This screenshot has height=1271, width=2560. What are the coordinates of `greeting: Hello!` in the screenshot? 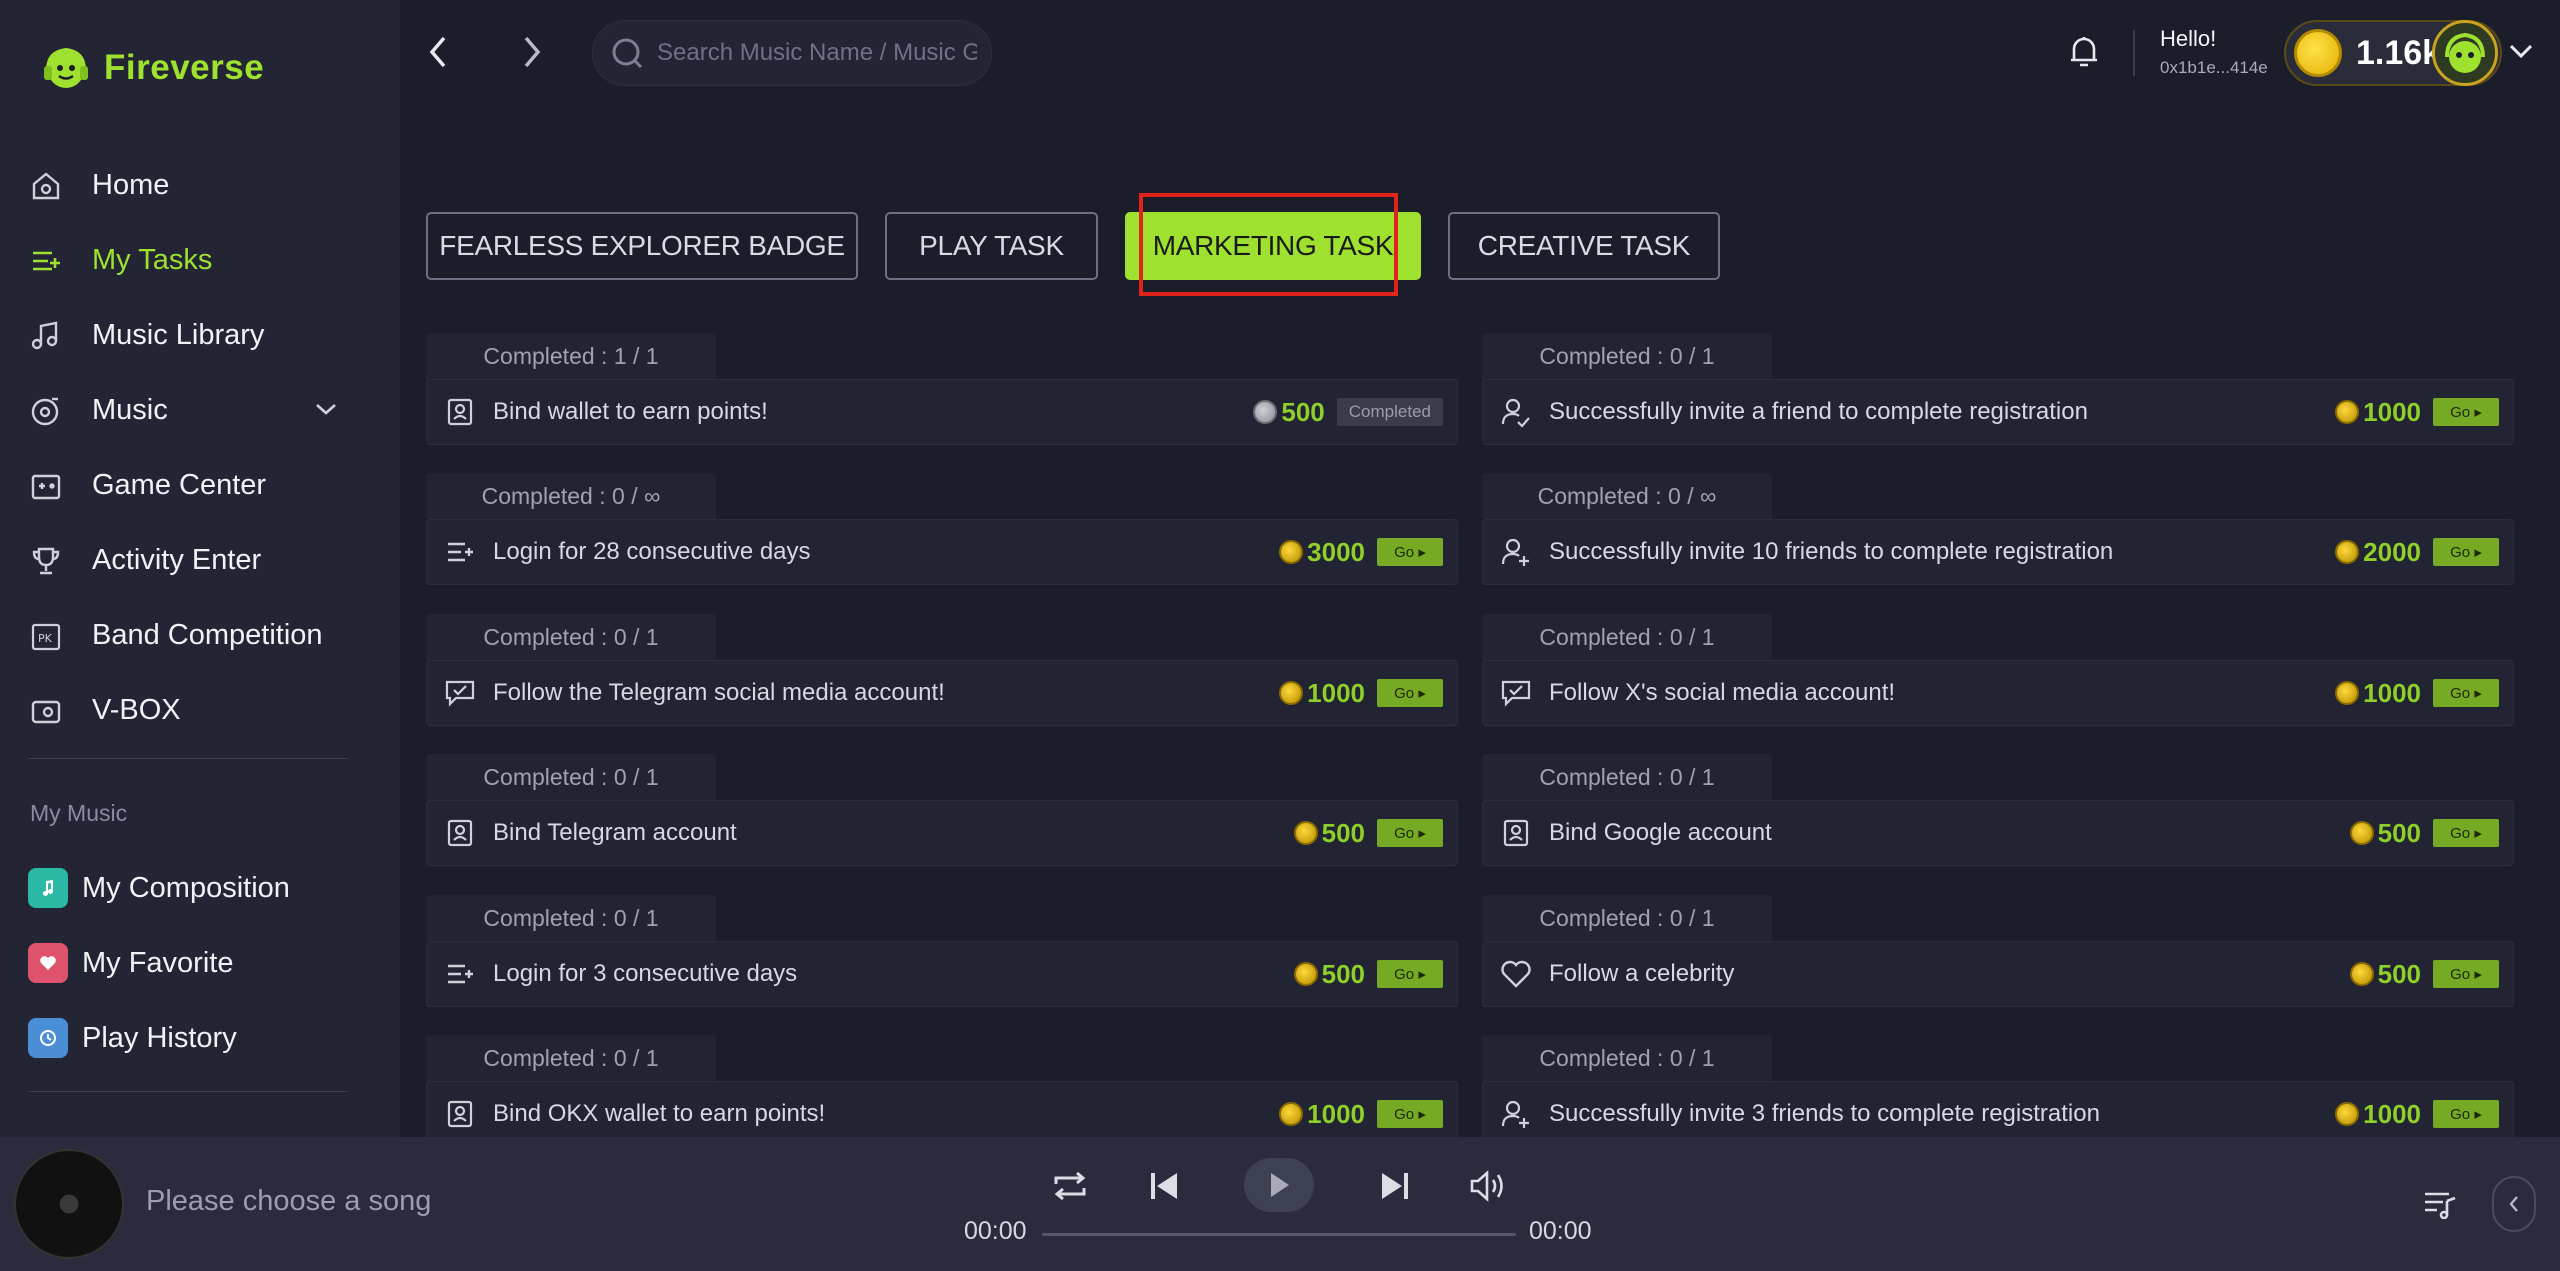 It's located at (2188, 38).